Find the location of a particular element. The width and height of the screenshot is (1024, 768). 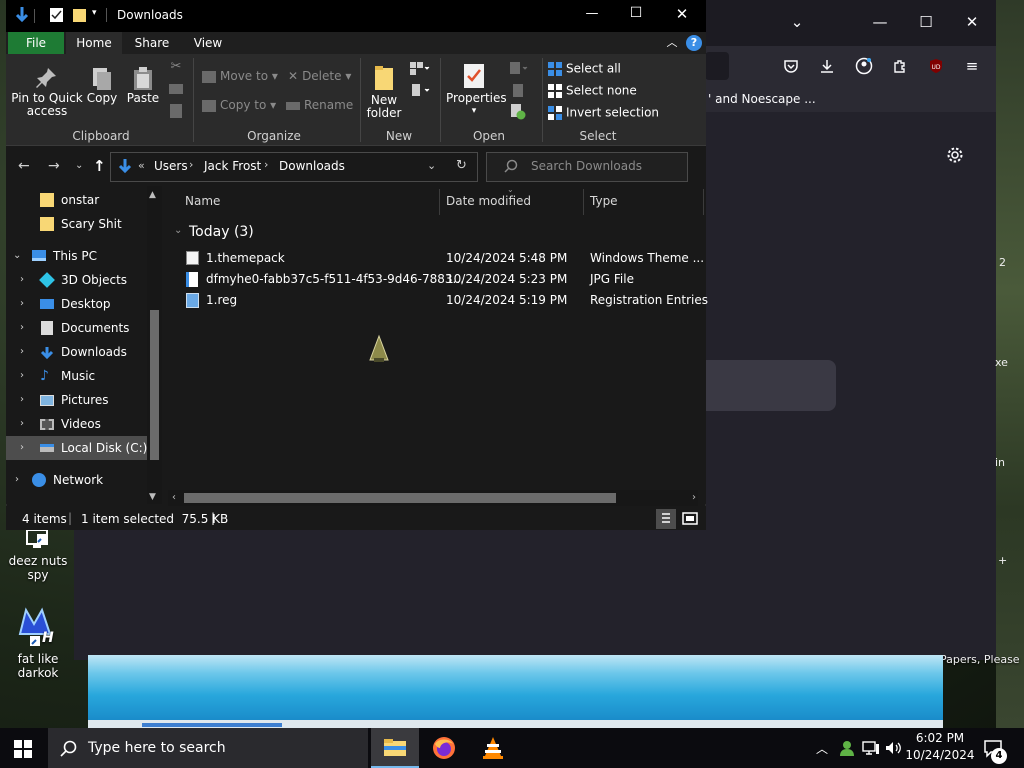

pocket-icon is located at coordinates (791, 66).